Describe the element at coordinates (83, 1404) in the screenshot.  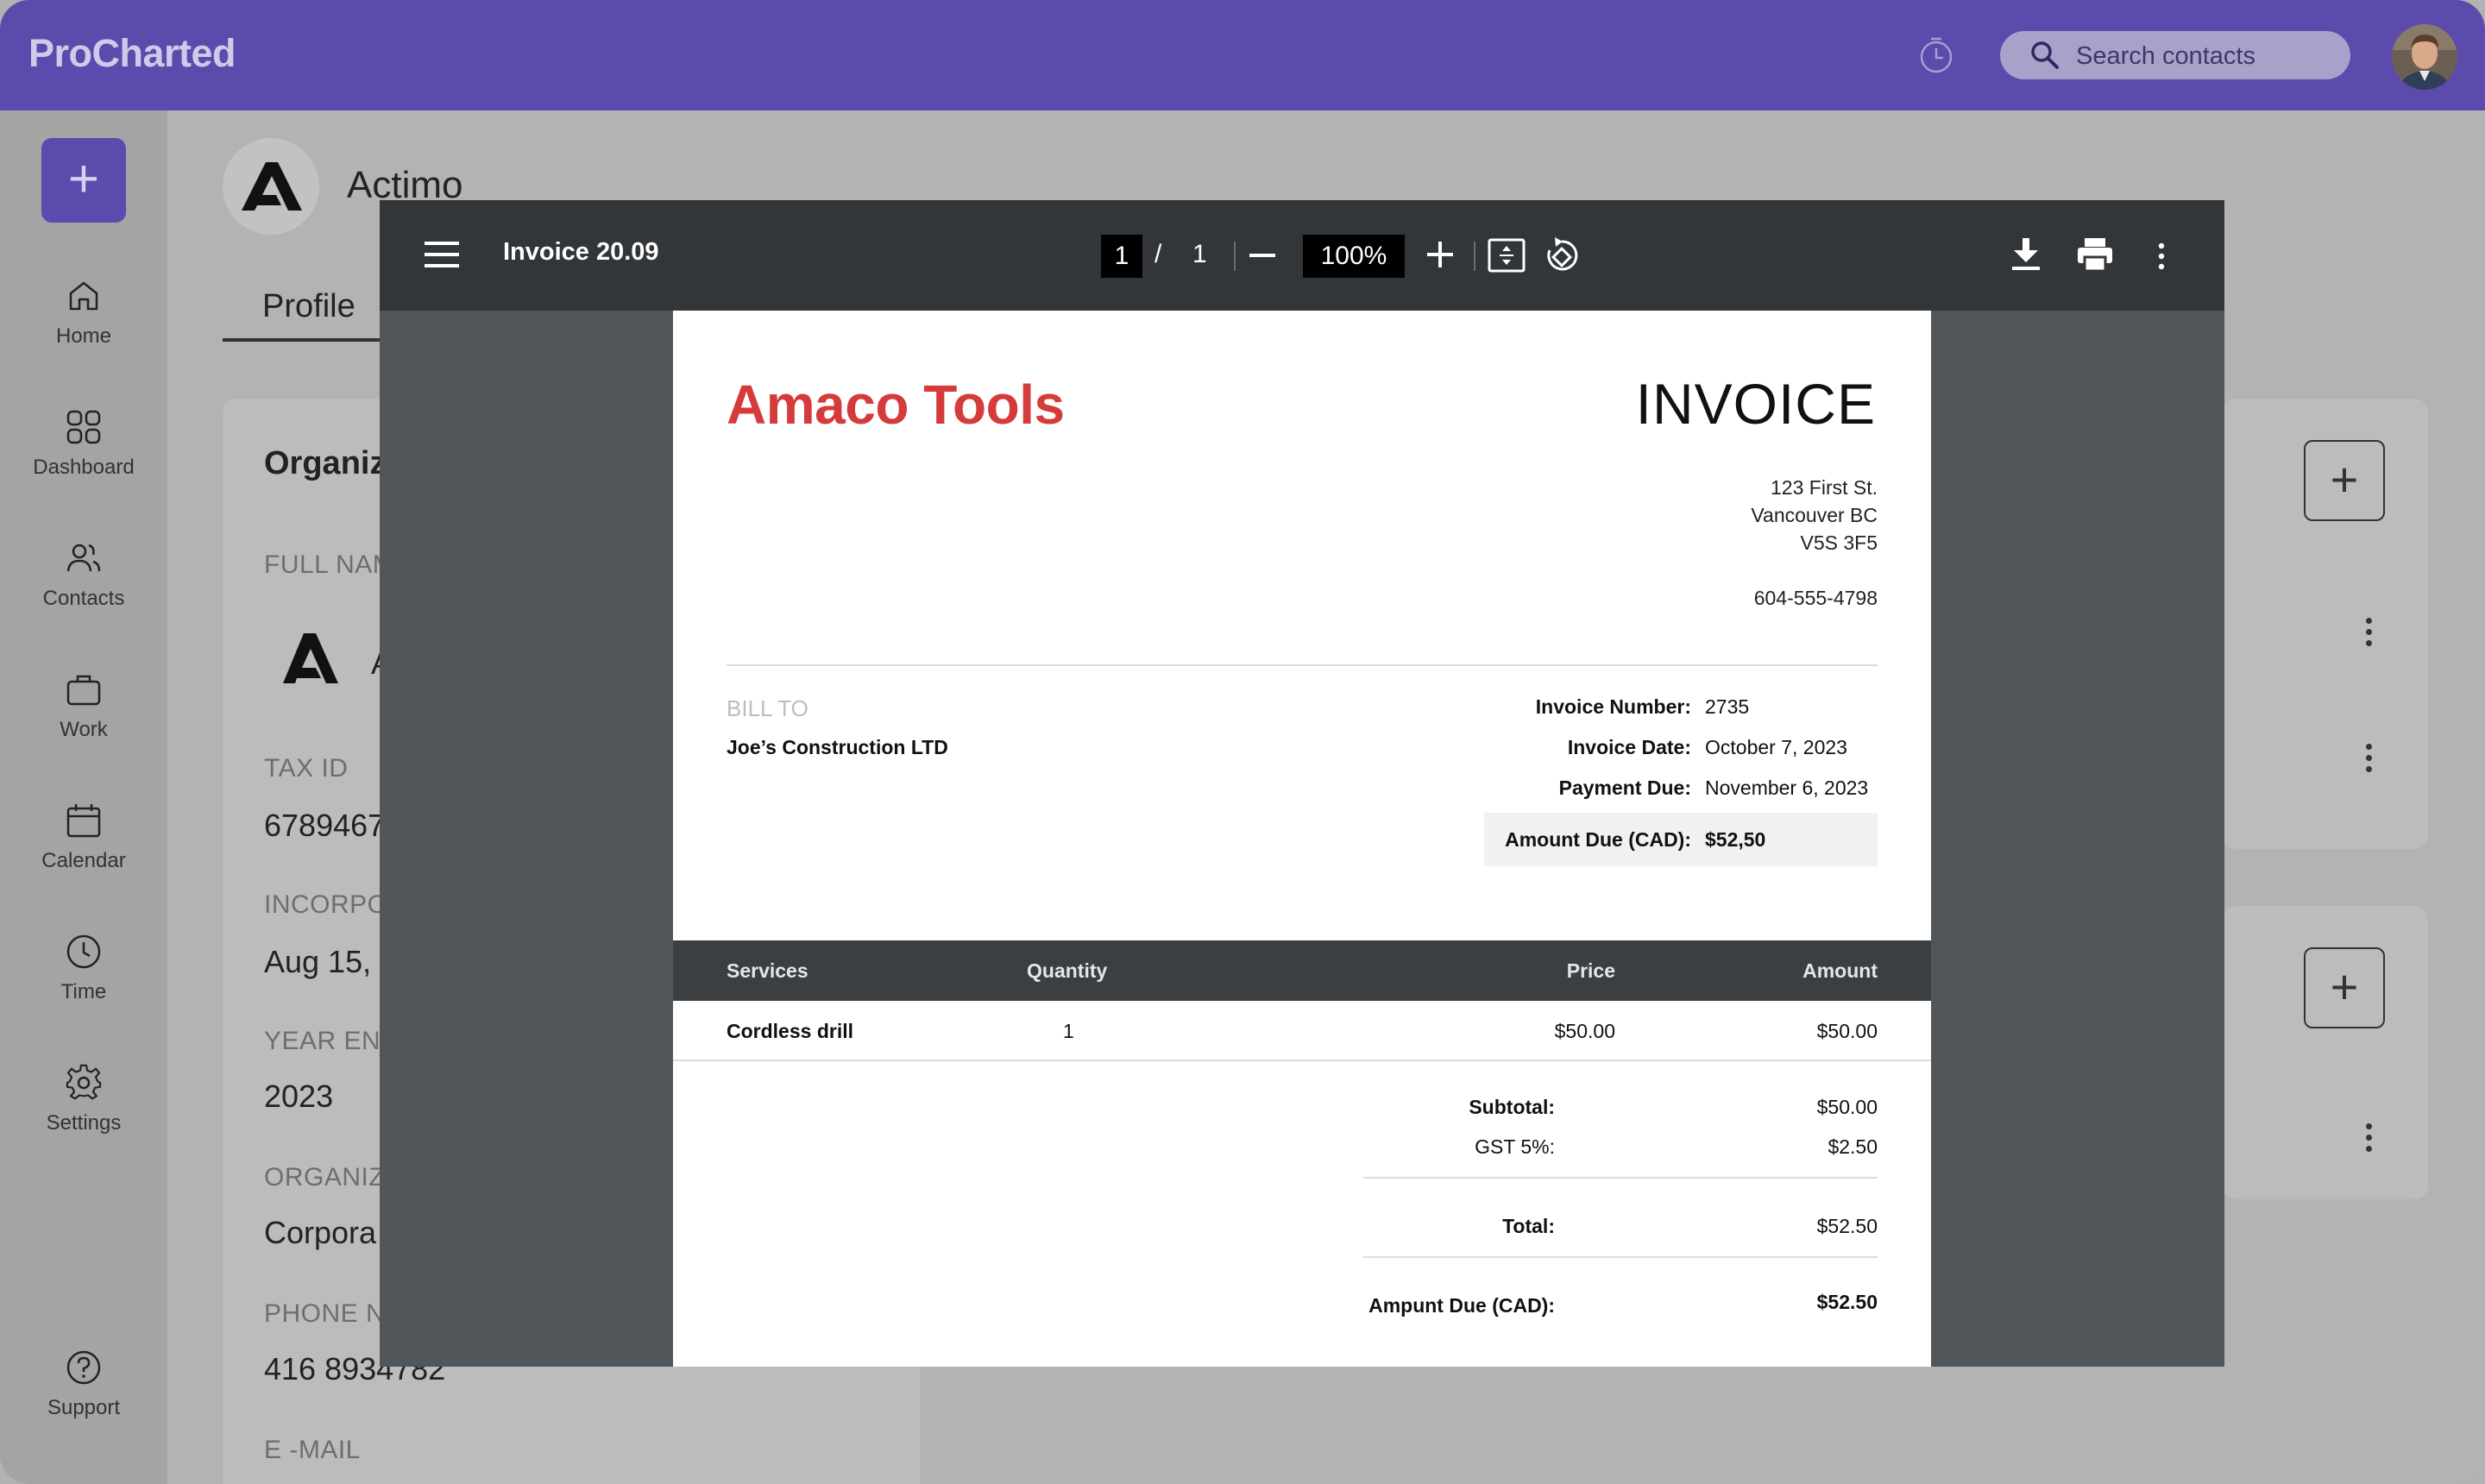
I see `sidebar-item-support: Support` at that location.